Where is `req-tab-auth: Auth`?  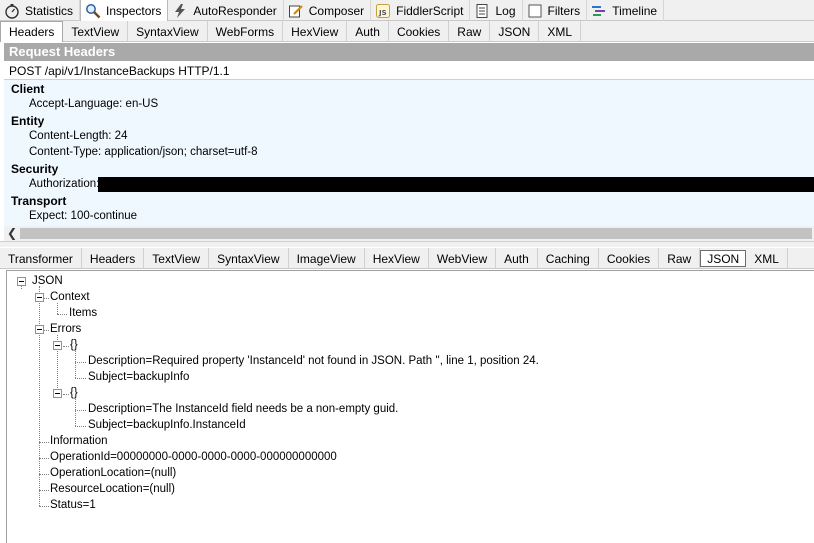 req-tab-auth: Auth is located at coordinates (368, 31).